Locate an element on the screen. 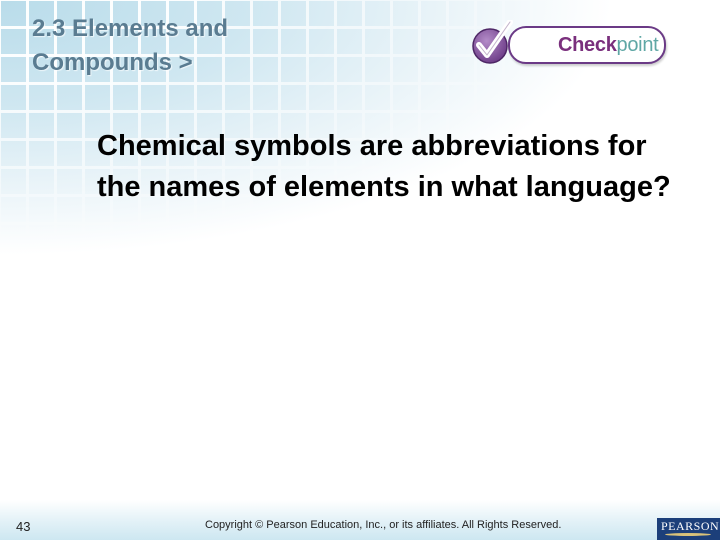 This screenshot has height=540, width=720. checkpoint-label-check: Check is located at coordinates (587, 45).